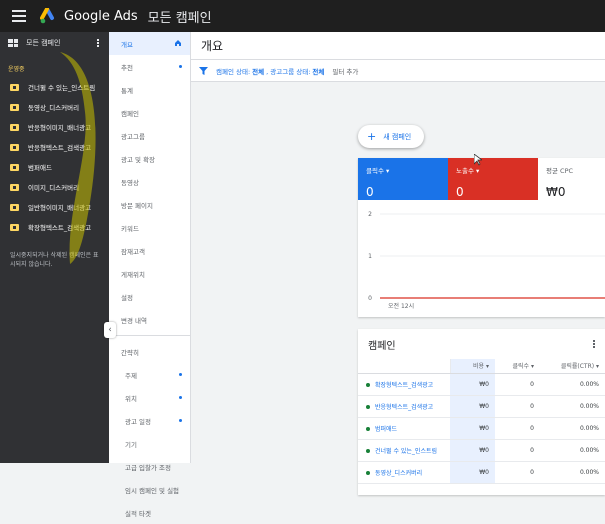 Image resolution: width=605 pixels, height=524 pixels. What do you see at coordinates (127, 44) in the screenshot?
I see `nav-label: 개요` at bounding box center [127, 44].